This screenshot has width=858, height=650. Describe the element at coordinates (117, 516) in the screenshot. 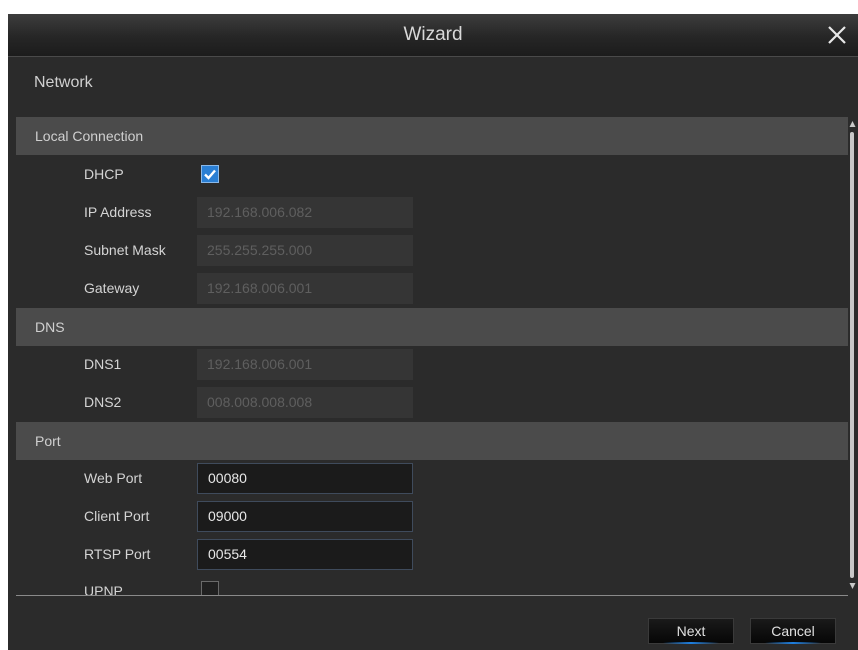

I see `client-port-label: Client Port` at that location.